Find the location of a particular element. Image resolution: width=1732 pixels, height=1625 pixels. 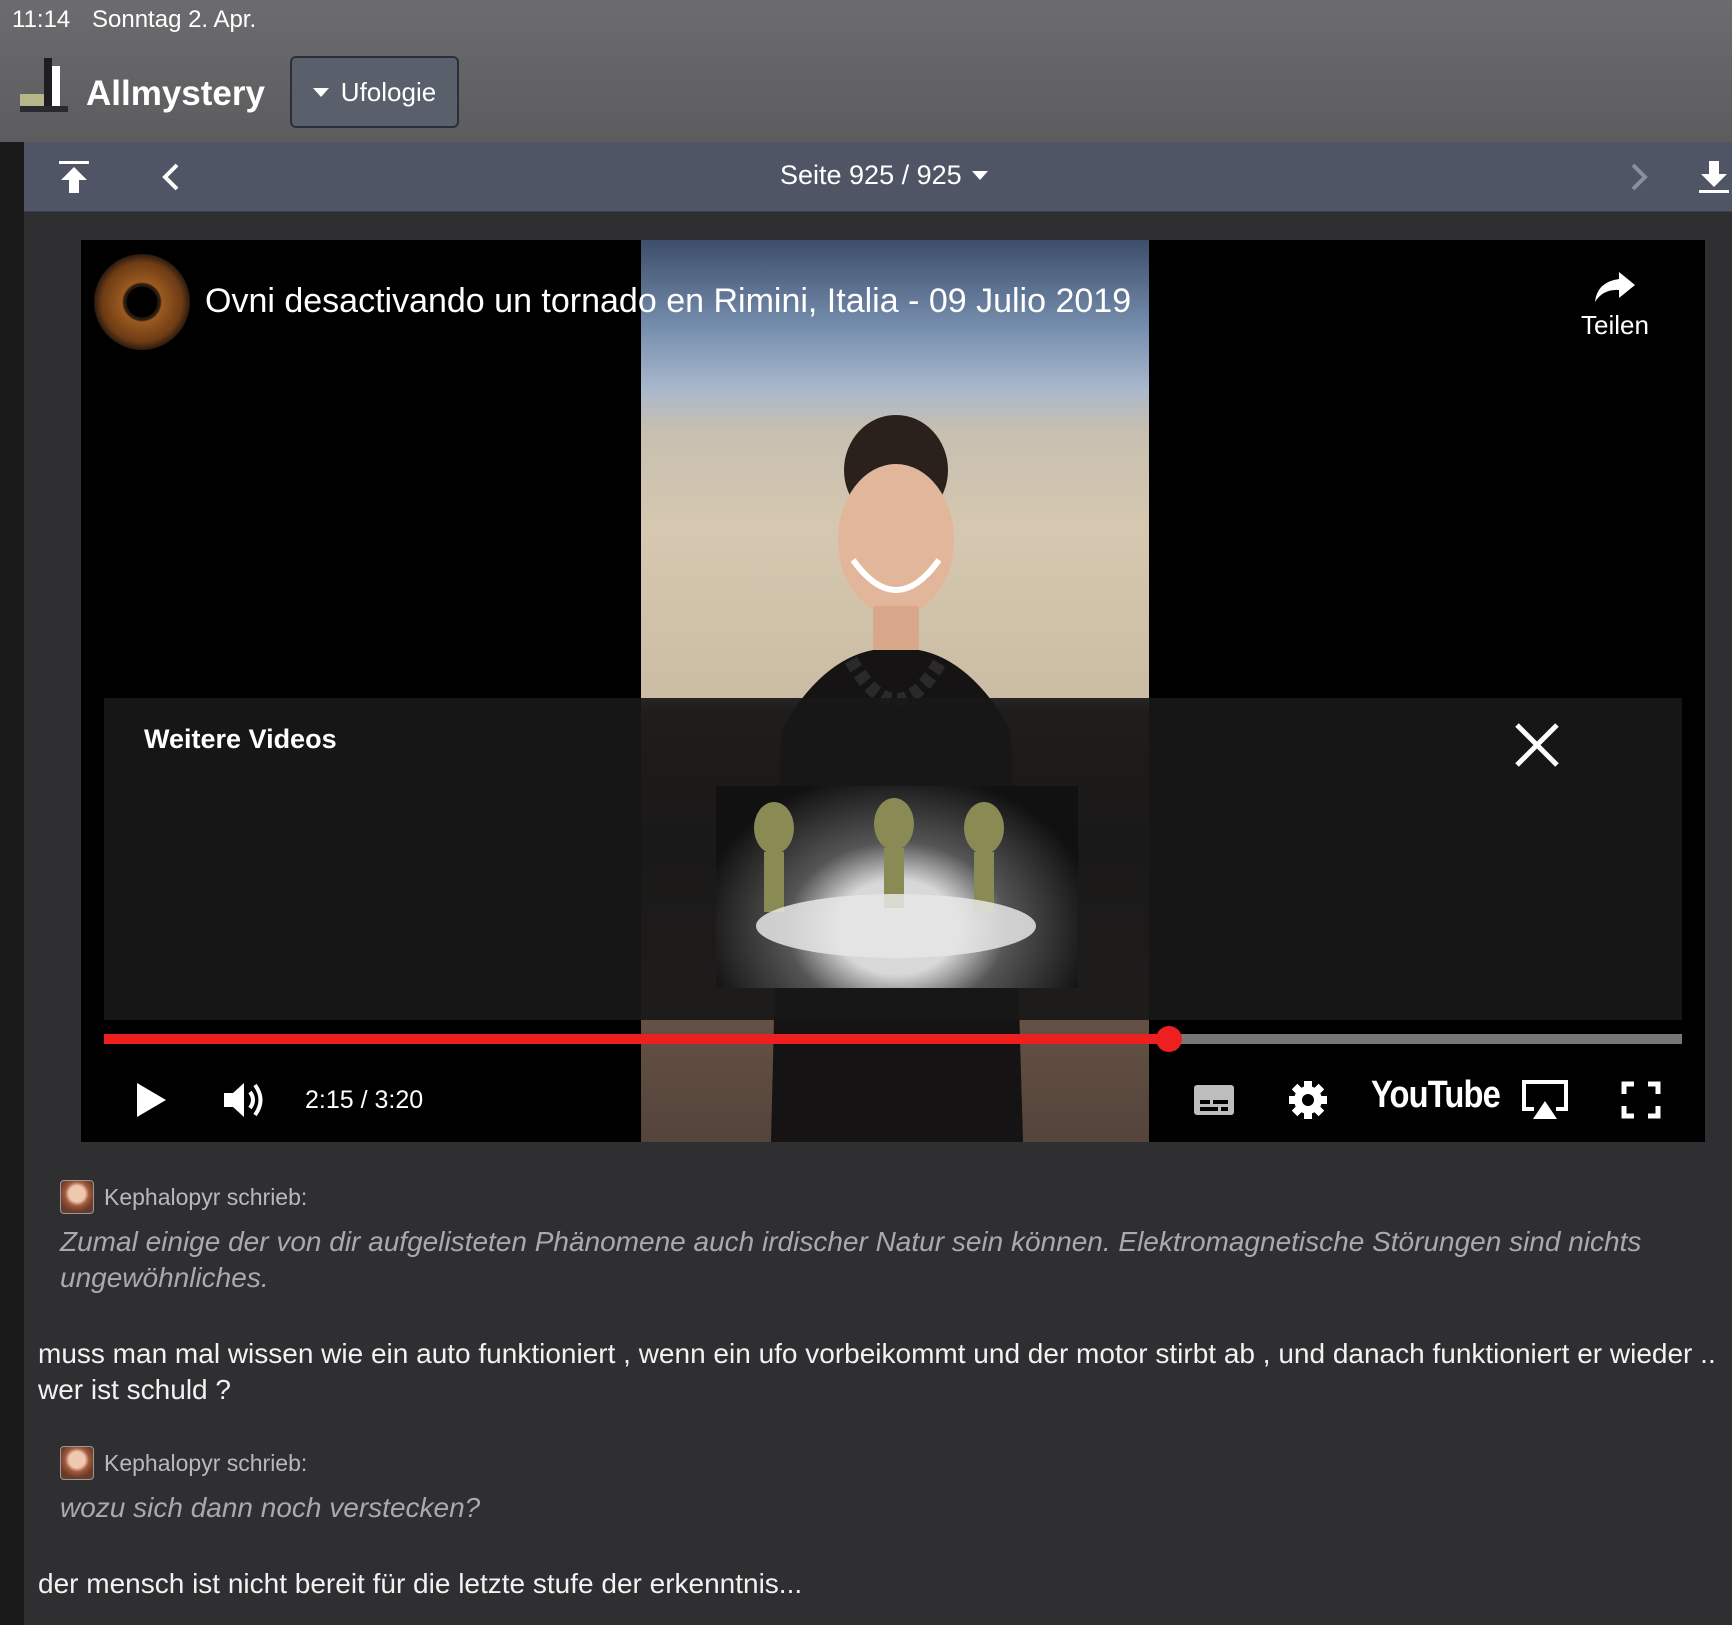

subtitles-icon is located at coordinates (1214, 1100).